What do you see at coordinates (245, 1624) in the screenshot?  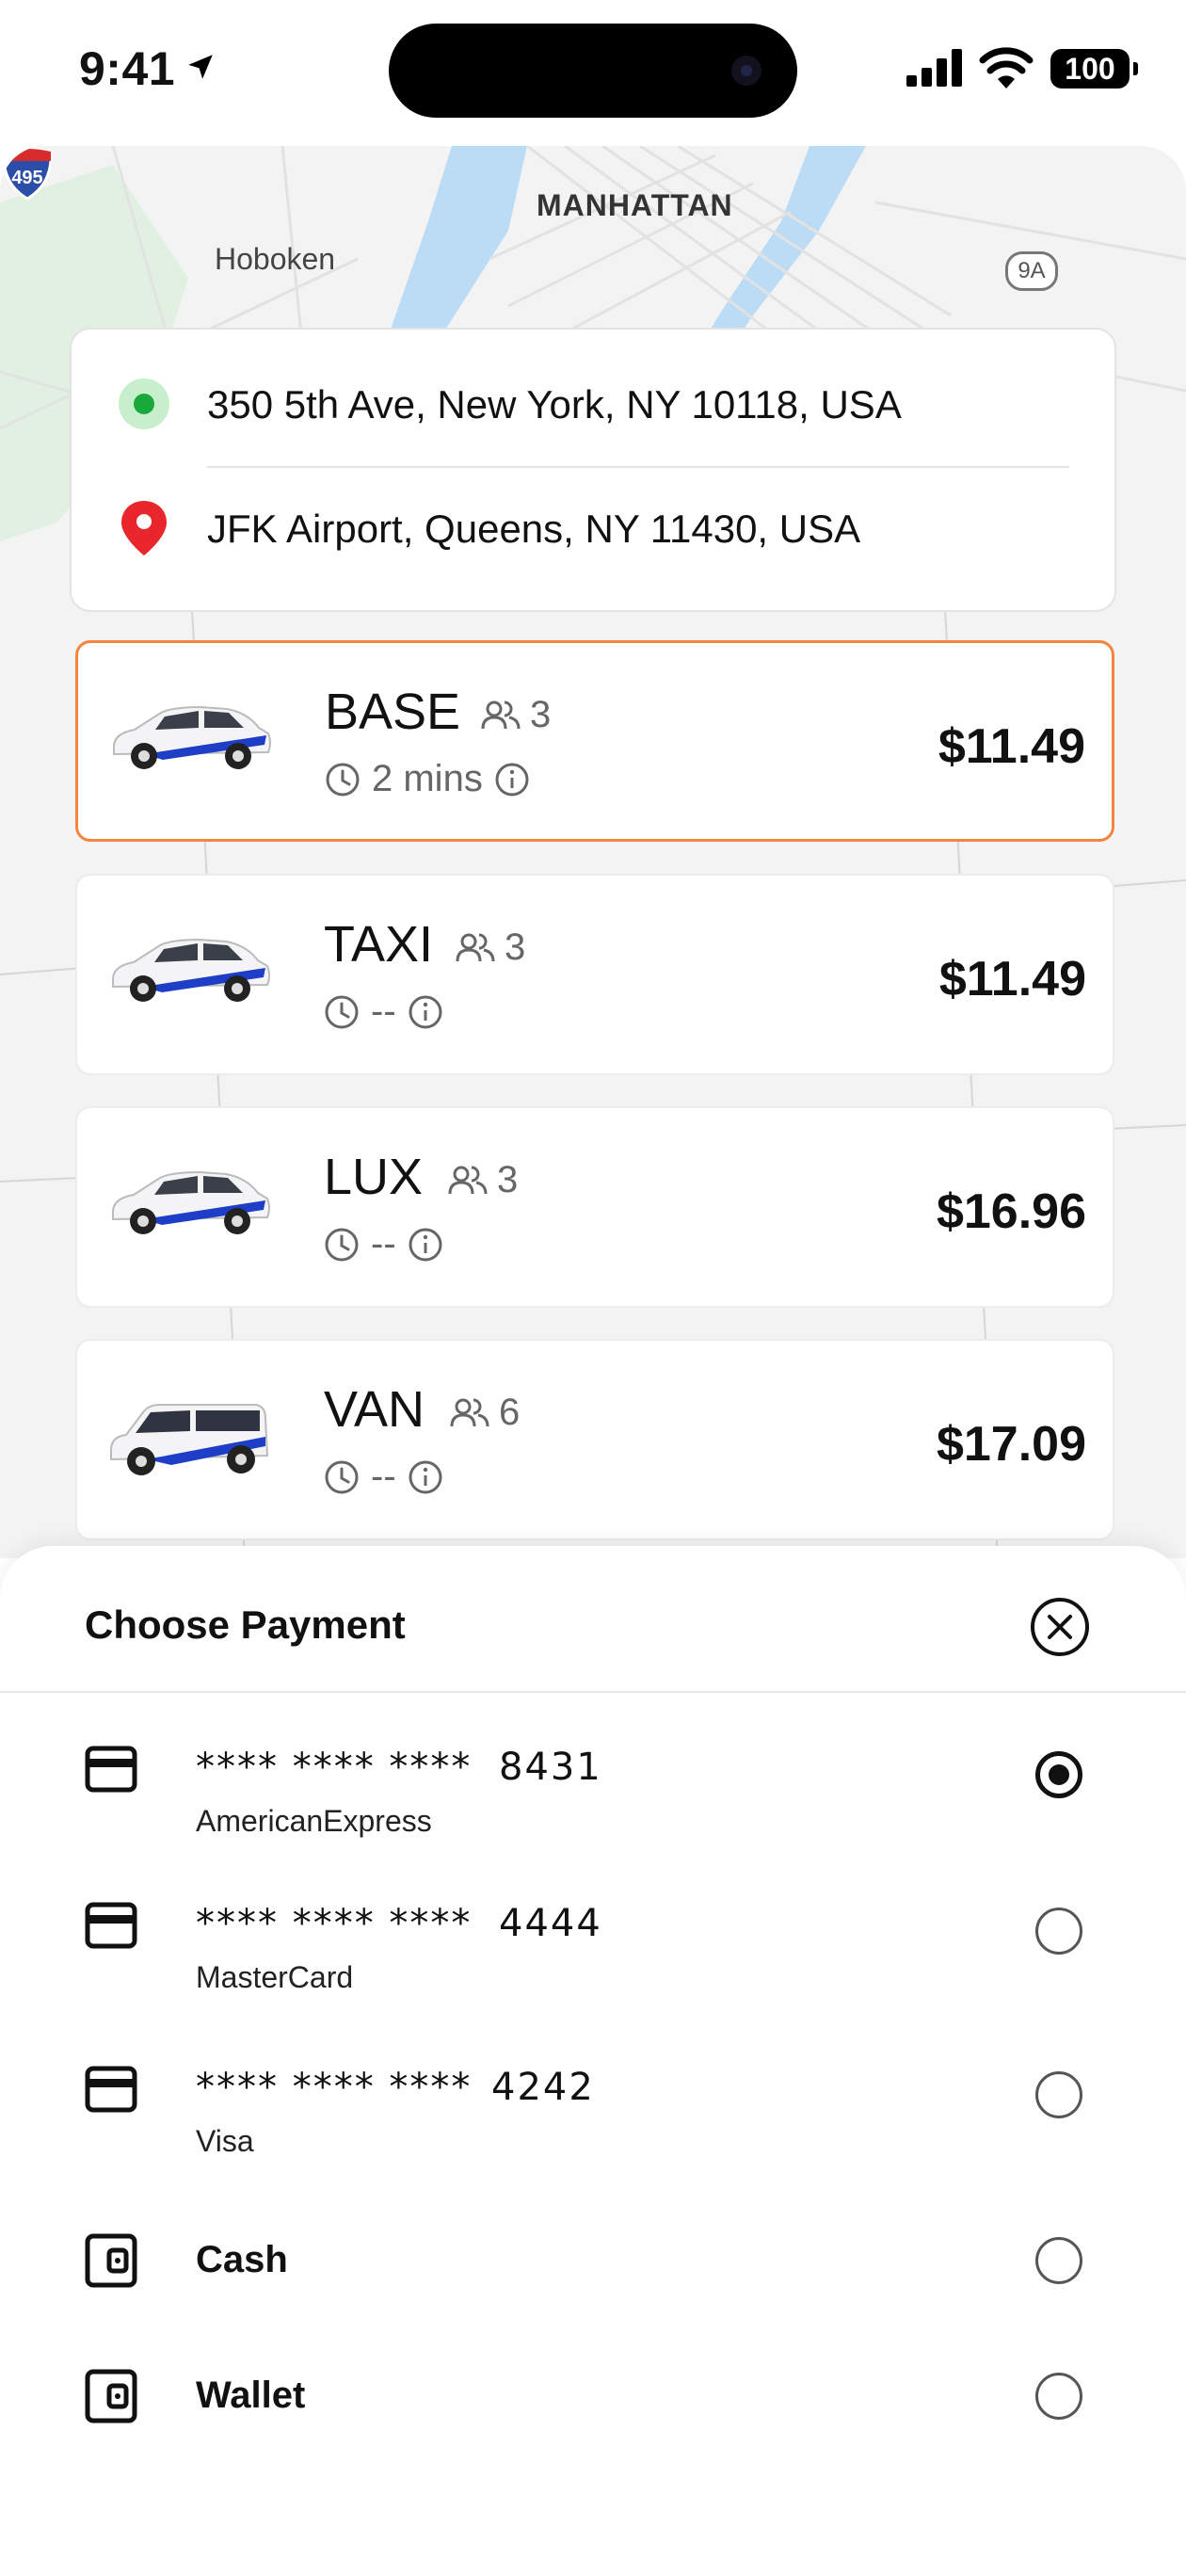 I see `sheet-title: Choose Payment` at bounding box center [245, 1624].